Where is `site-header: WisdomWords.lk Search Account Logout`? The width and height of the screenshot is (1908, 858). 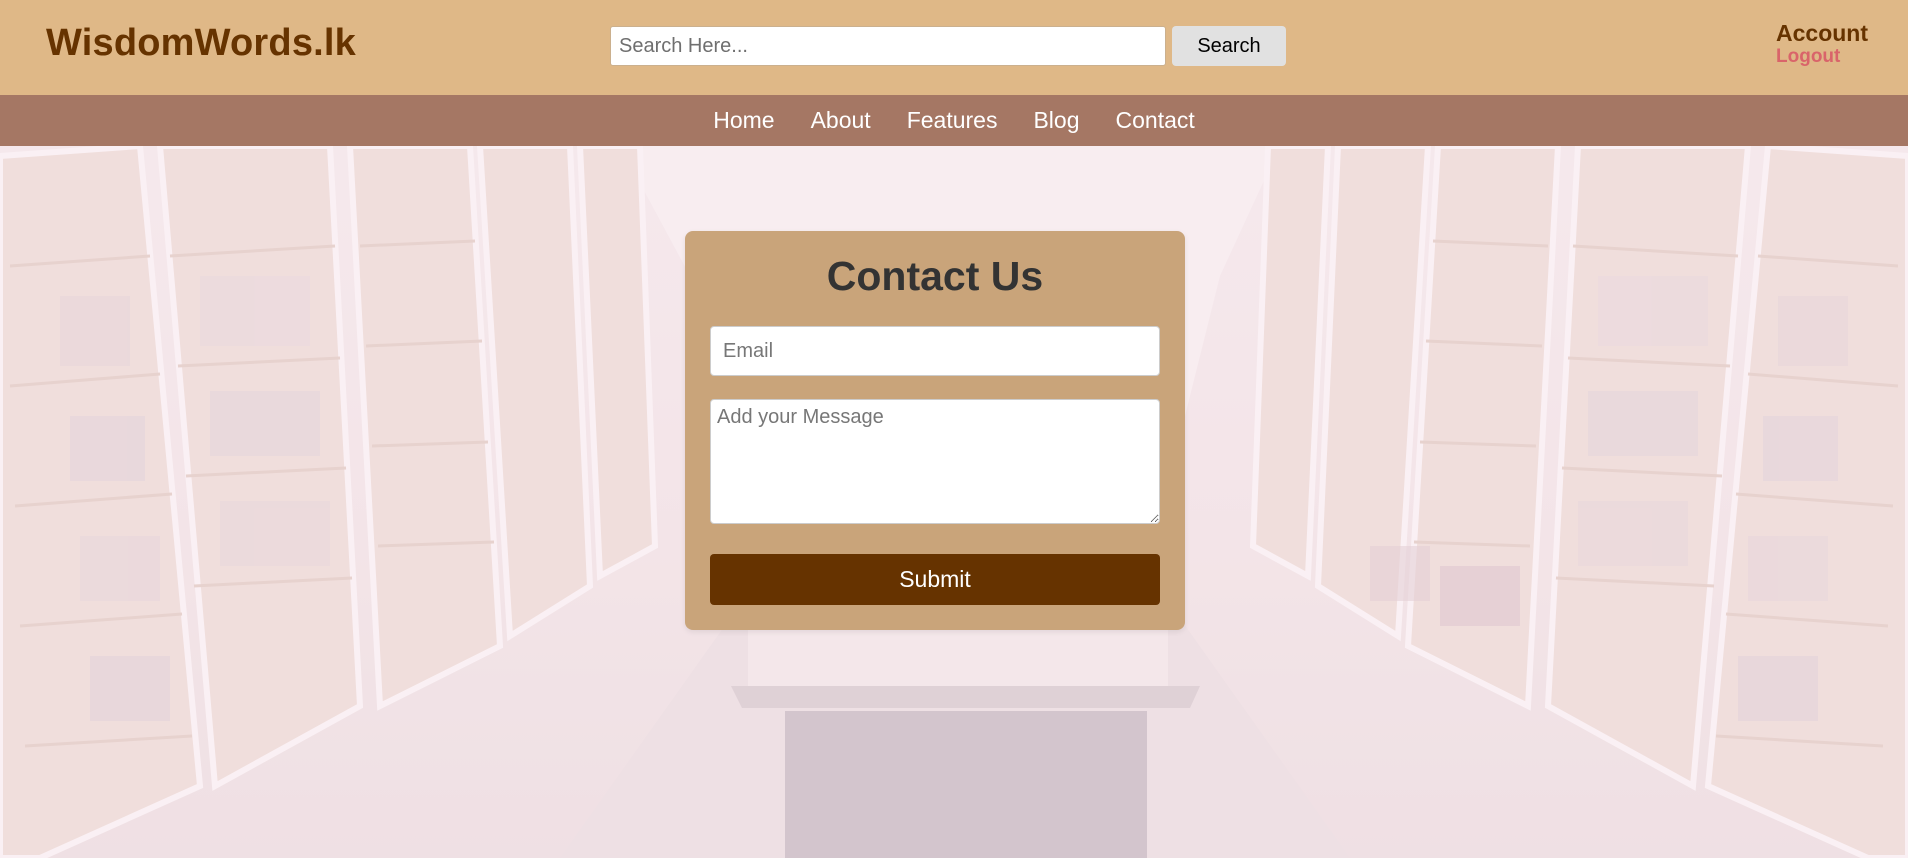
site-header: WisdomWords.lk Search Account Logout is located at coordinates (954, 47).